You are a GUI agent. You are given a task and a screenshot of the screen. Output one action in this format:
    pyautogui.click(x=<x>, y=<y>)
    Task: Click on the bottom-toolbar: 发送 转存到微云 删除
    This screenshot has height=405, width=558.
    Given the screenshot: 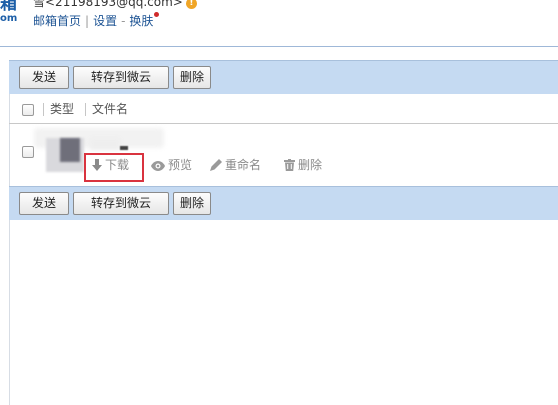 What is the action you would take?
    pyautogui.click(x=283, y=203)
    